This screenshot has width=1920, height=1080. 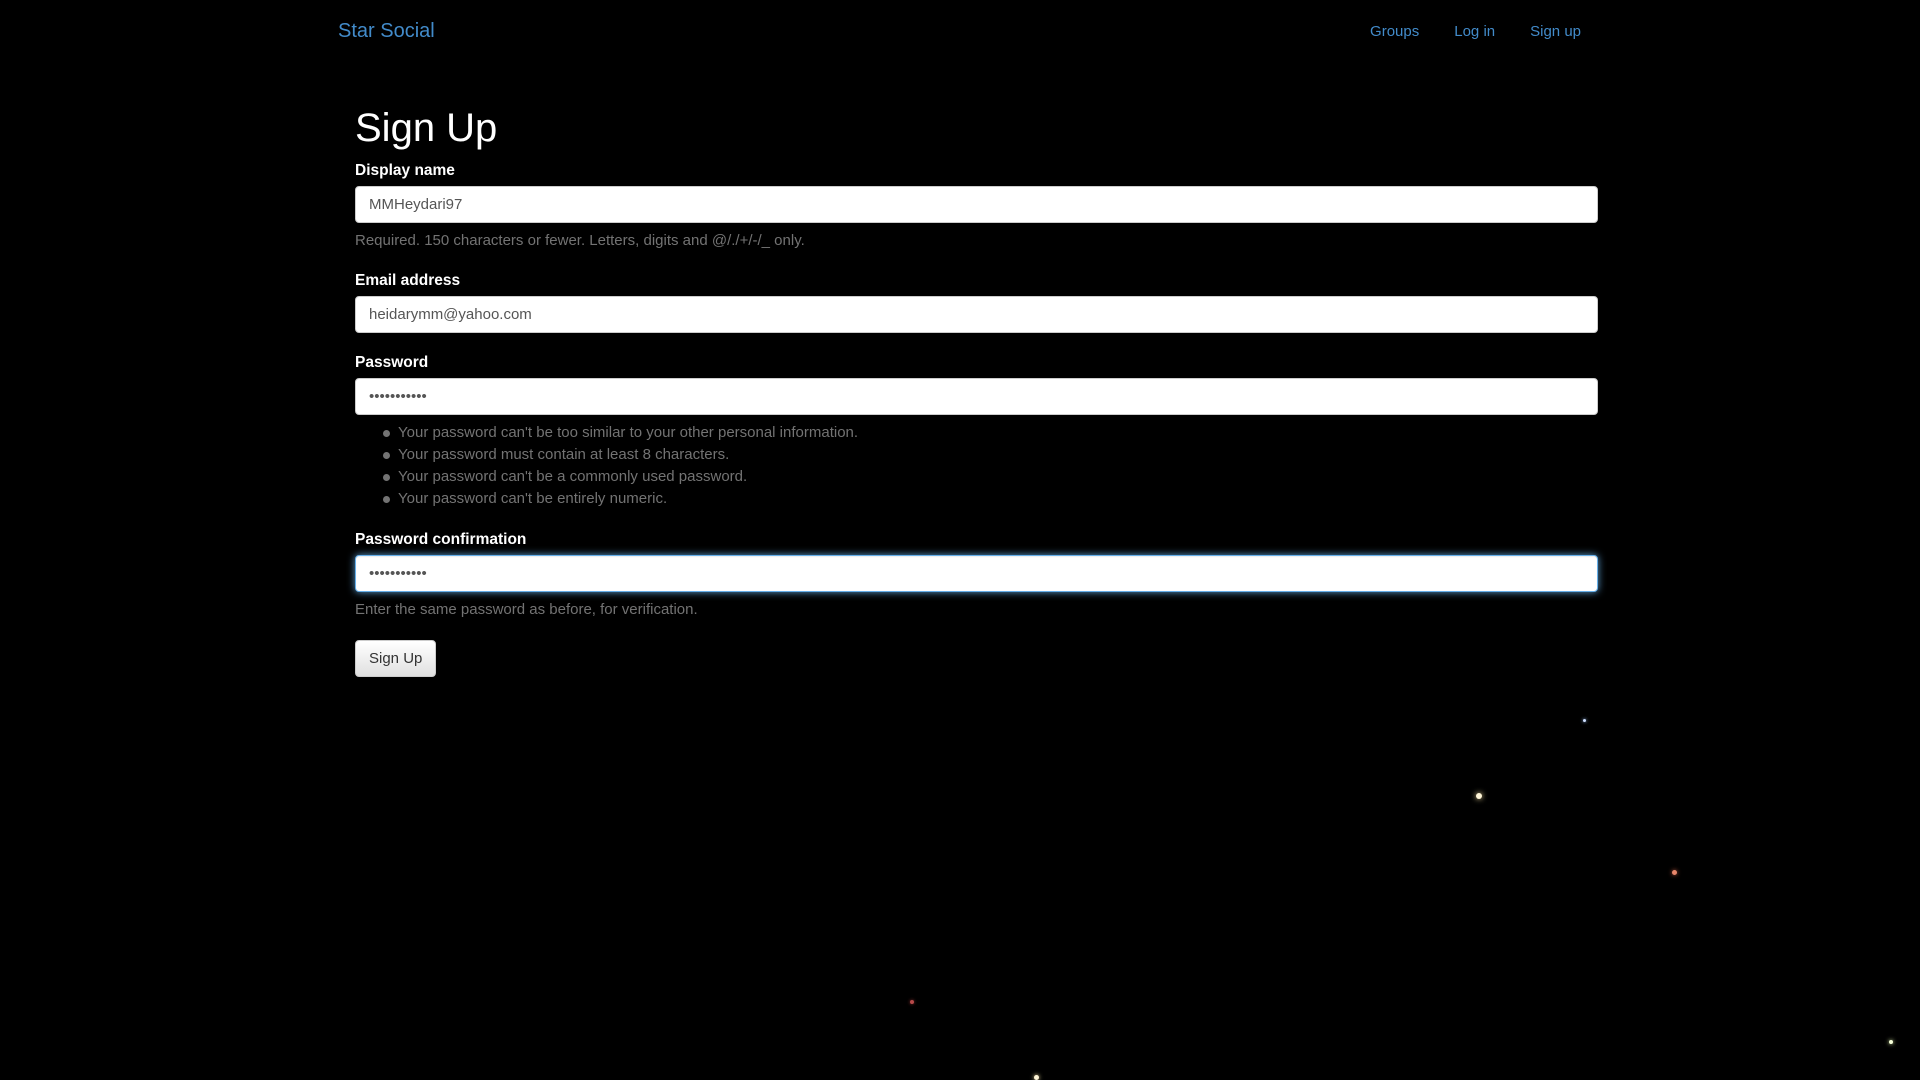 I want to click on nav-link-login: Log in, so click(x=1474, y=32).